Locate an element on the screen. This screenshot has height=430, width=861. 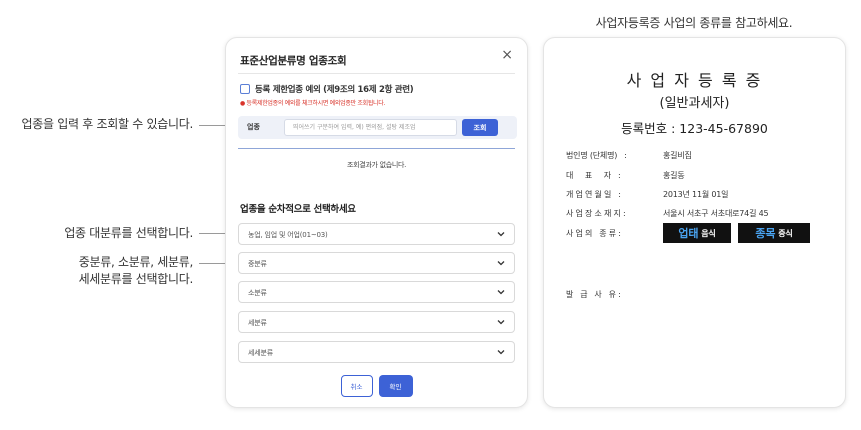
select-value: 농업, 임업 및 어업(01~03) is located at coordinates (288, 235).